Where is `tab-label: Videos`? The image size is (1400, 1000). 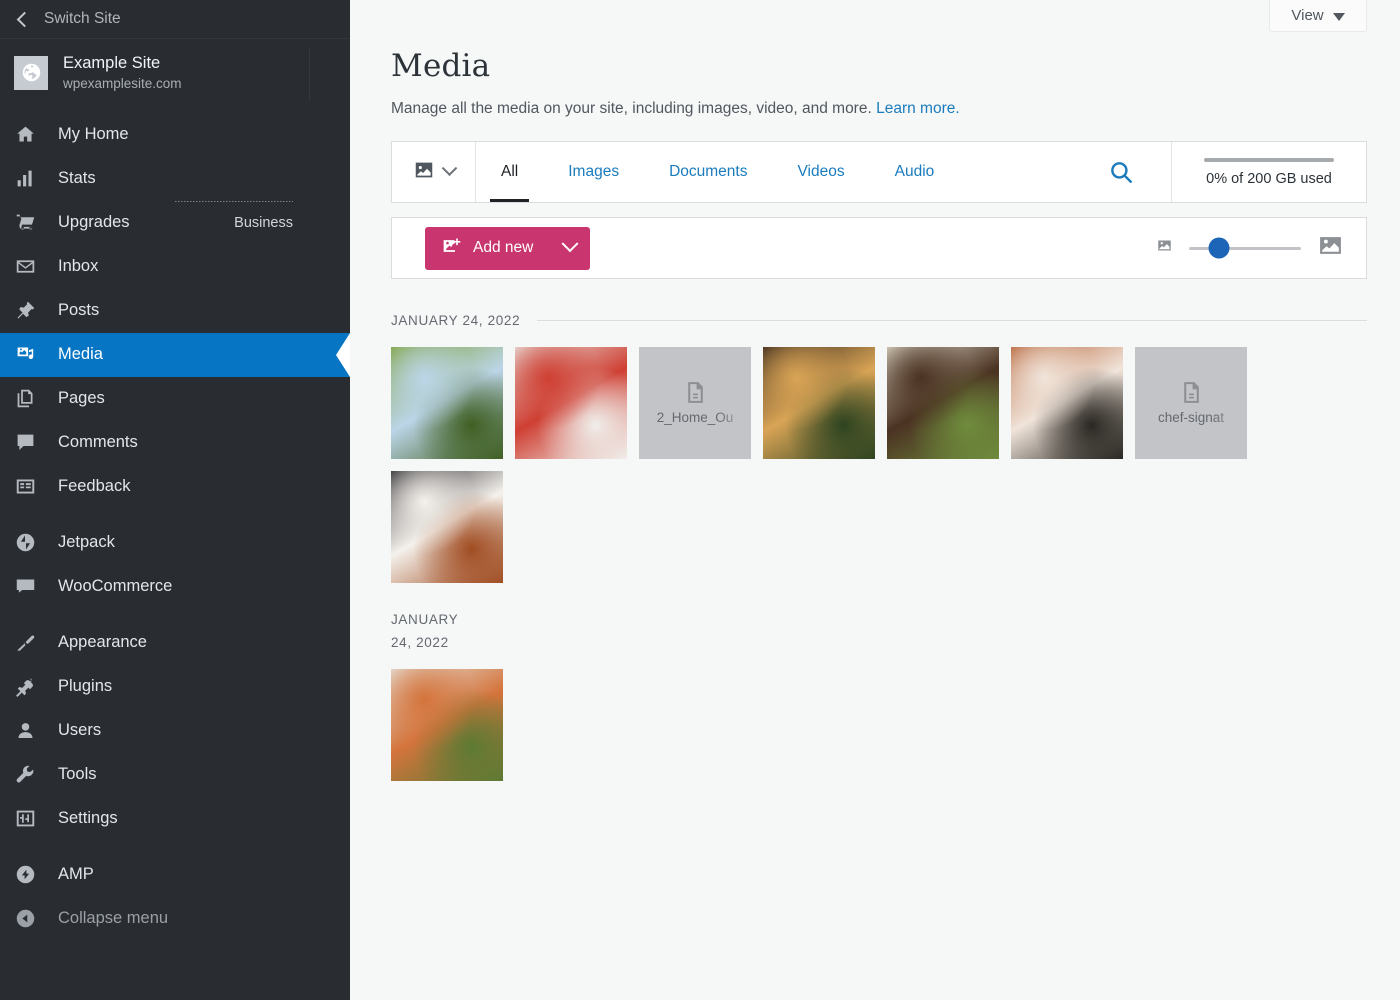
tab-label: Videos is located at coordinates (821, 171).